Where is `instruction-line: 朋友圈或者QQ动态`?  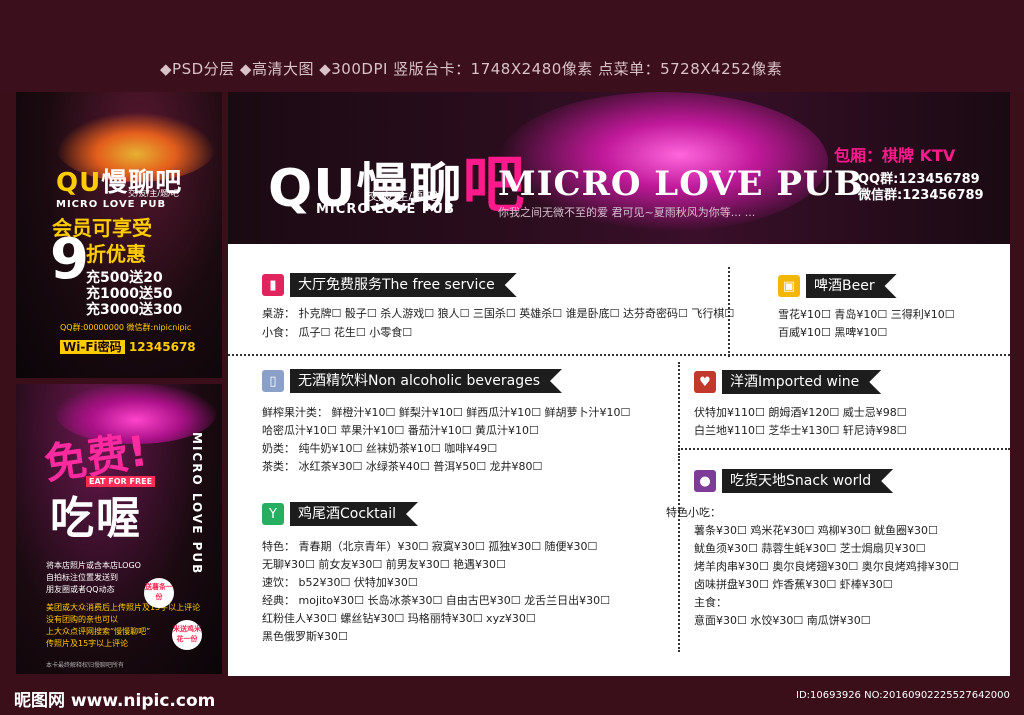
instruction-line: 朋友圈或者QQ动态 is located at coordinates (80, 589).